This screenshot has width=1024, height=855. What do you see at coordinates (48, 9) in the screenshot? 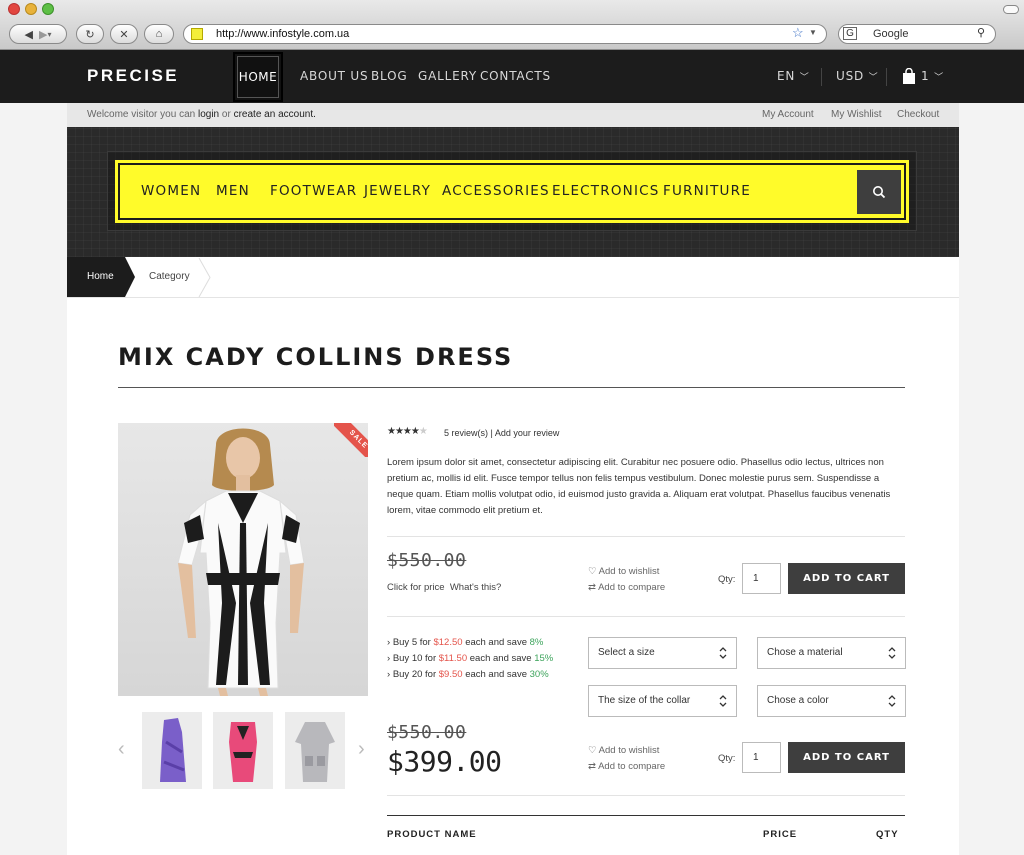
I see `zoom-window-icon` at bounding box center [48, 9].